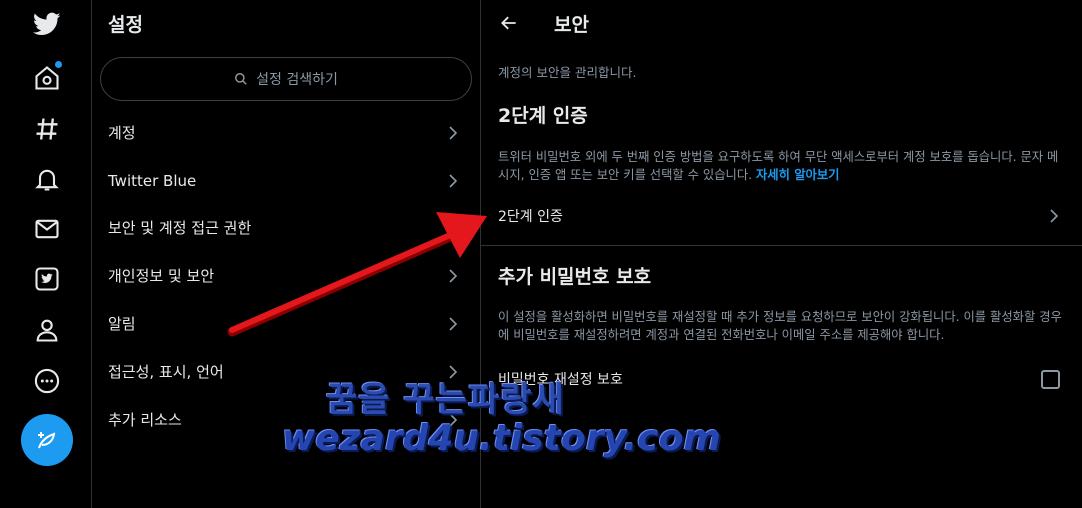 The height and width of the screenshot is (508, 1082). What do you see at coordinates (297, 80) in the screenshot?
I see `search-placeholder: 설정 검색하기` at bounding box center [297, 80].